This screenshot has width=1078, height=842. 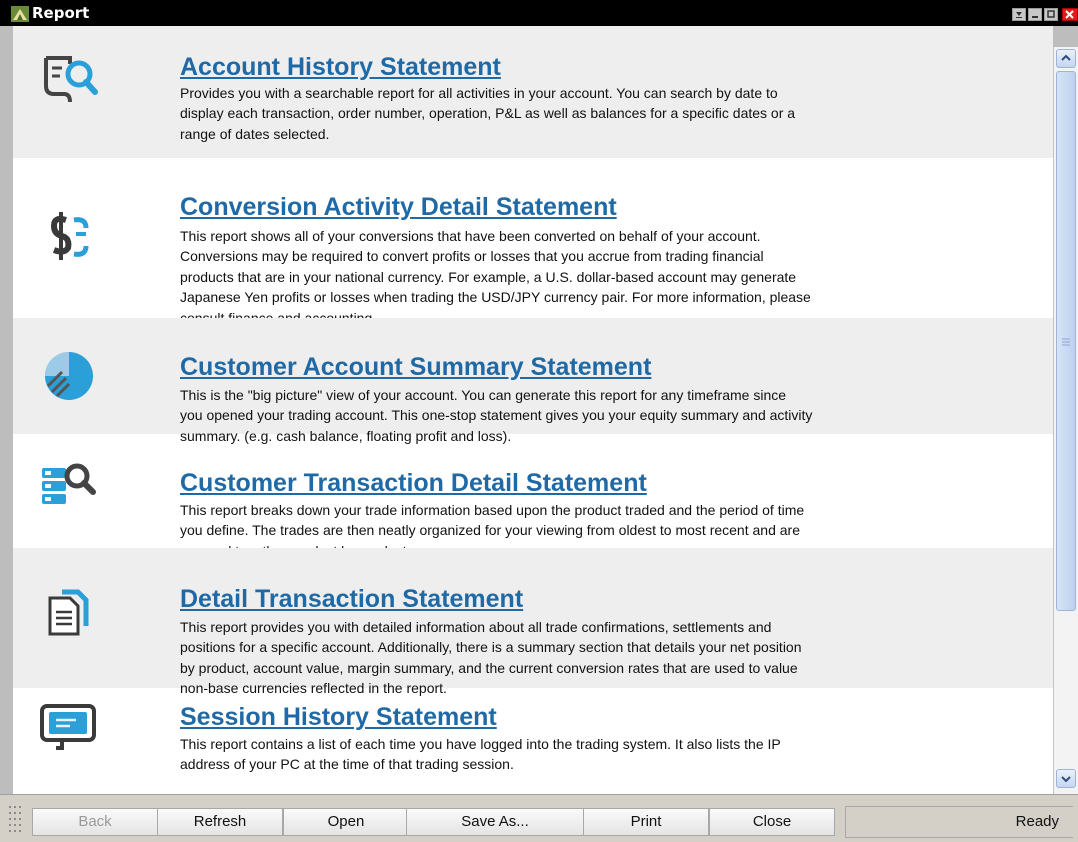 What do you see at coordinates (95, 822) in the screenshot?
I see `back-button: Back` at bounding box center [95, 822].